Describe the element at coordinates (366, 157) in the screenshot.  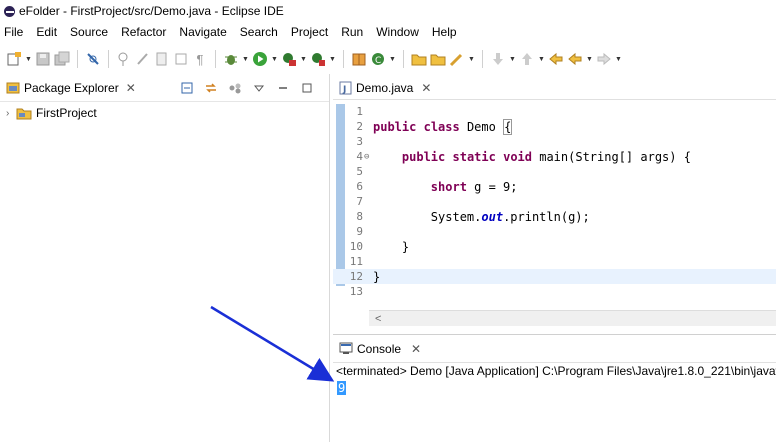
I see `fold-collapse-icon: ⊖` at that location.